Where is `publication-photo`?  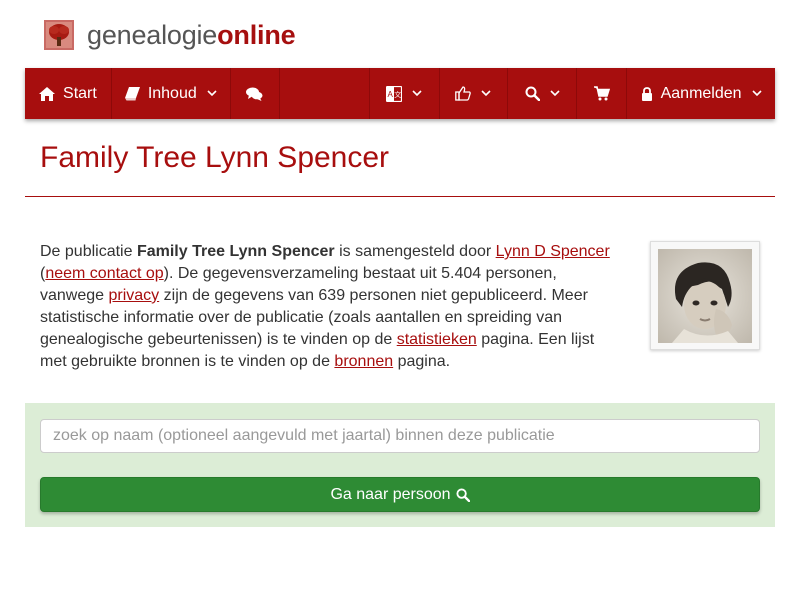 publication-photo is located at coordinates (705, 295).